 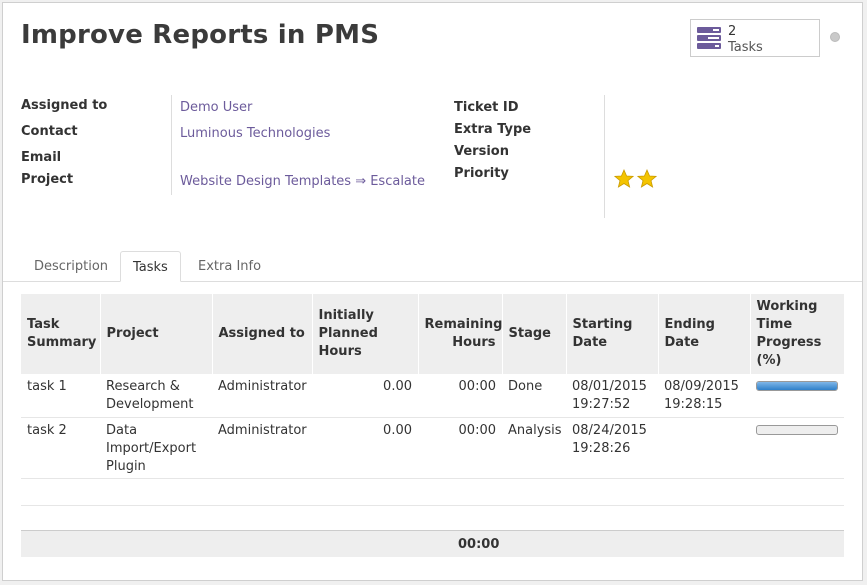 What do you see at coordinates (262, 334) in the screenshot?
I see `column-header: Assigned to` at bounding box center [262, 334].